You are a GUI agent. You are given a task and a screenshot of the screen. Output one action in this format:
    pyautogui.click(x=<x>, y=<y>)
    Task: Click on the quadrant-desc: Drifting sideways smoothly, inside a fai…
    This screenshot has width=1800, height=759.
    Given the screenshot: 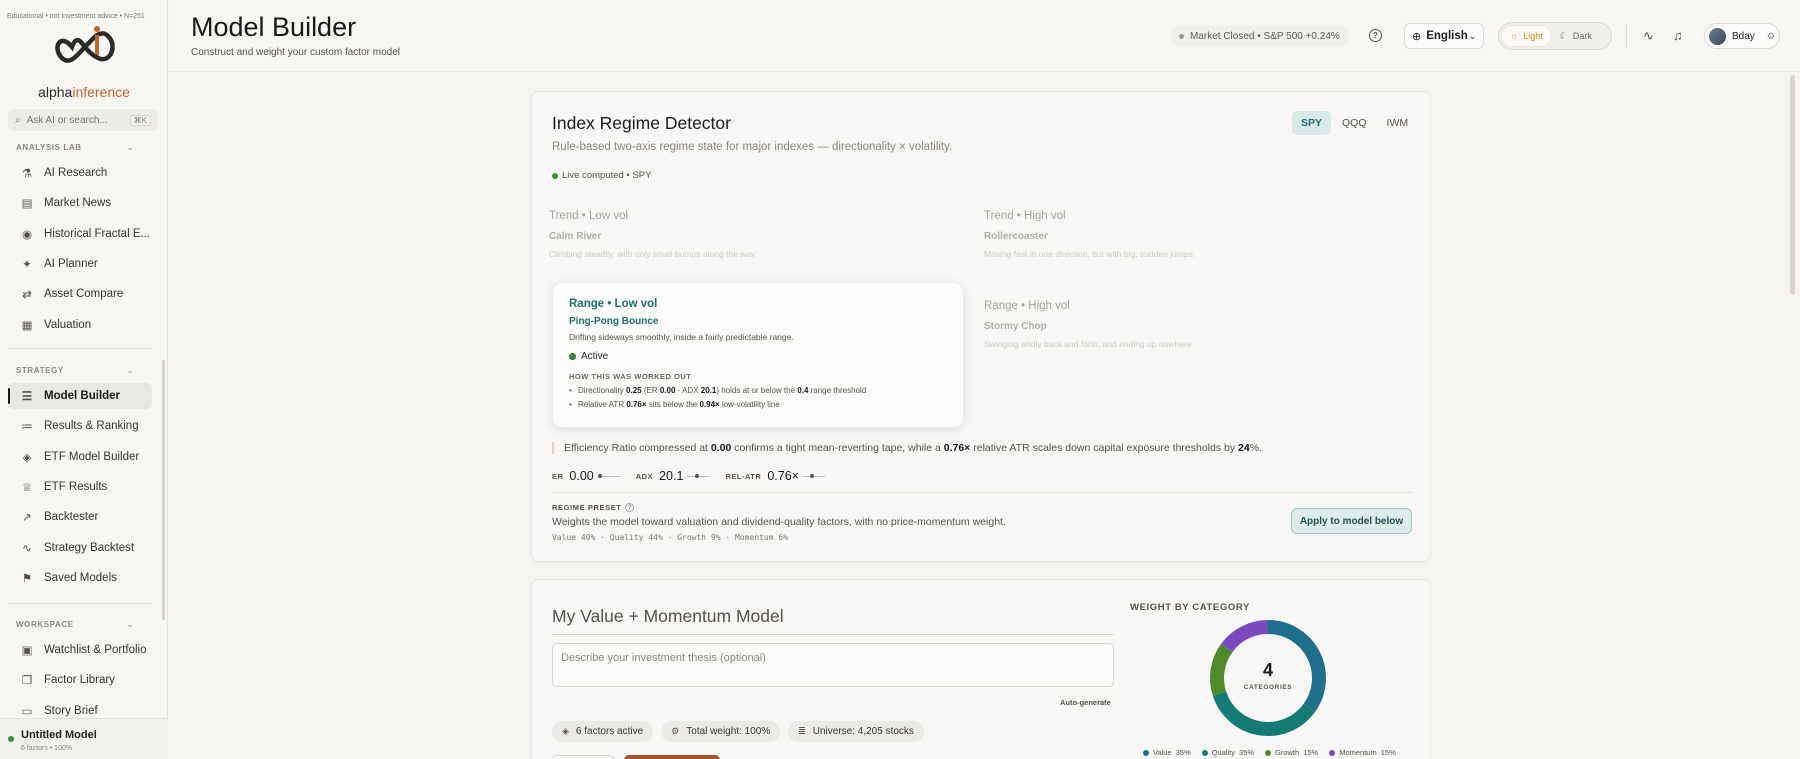 What is the action you would take?
    pyautogui.click(x=681, y=337)
    